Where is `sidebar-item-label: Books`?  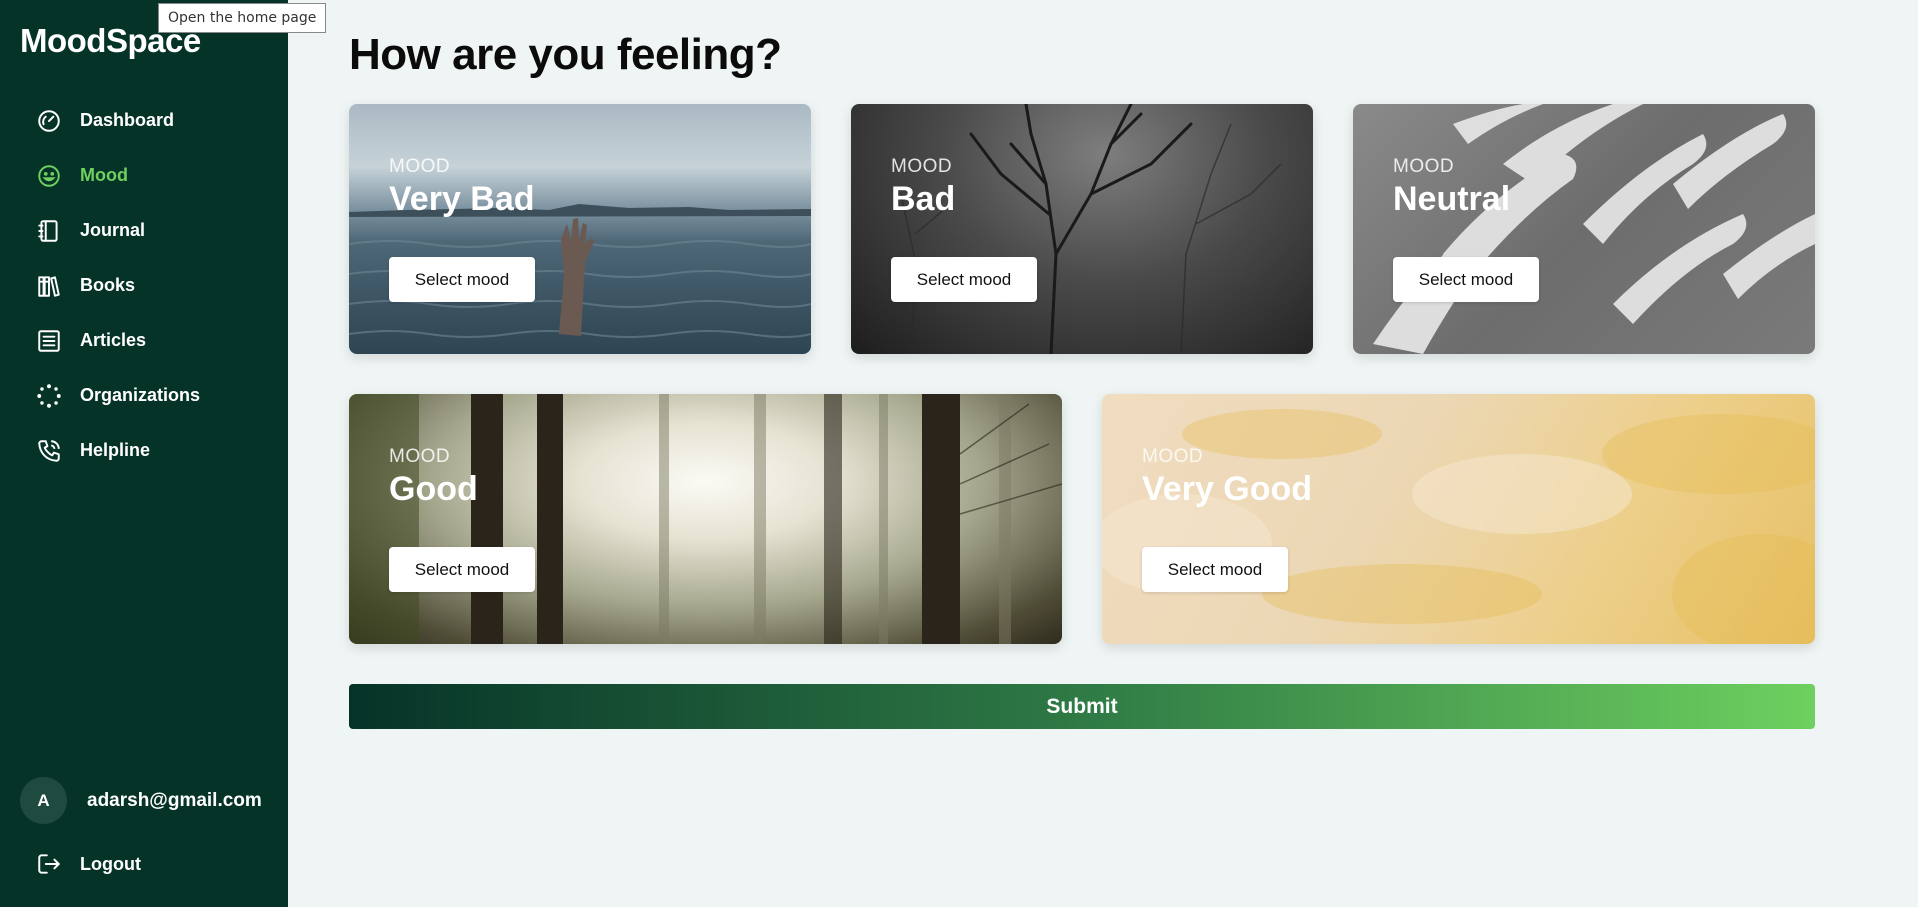
sidebar-item-label: Books is located at coordinates (108, 285).